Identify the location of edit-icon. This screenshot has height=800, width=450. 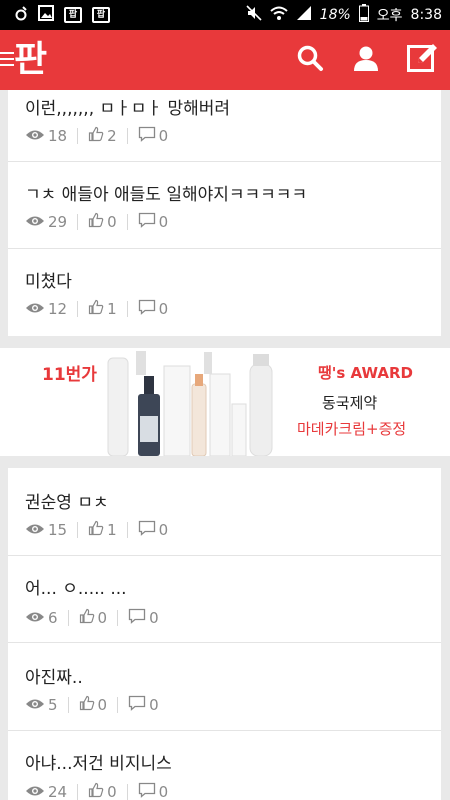
(422, 60).